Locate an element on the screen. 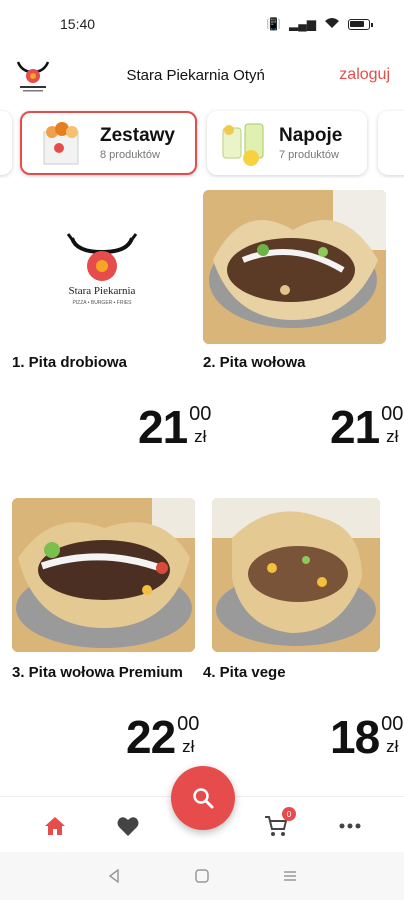 The image size is (404, 900). product-price: 18 00 zł is located at coordinates (366, 737).